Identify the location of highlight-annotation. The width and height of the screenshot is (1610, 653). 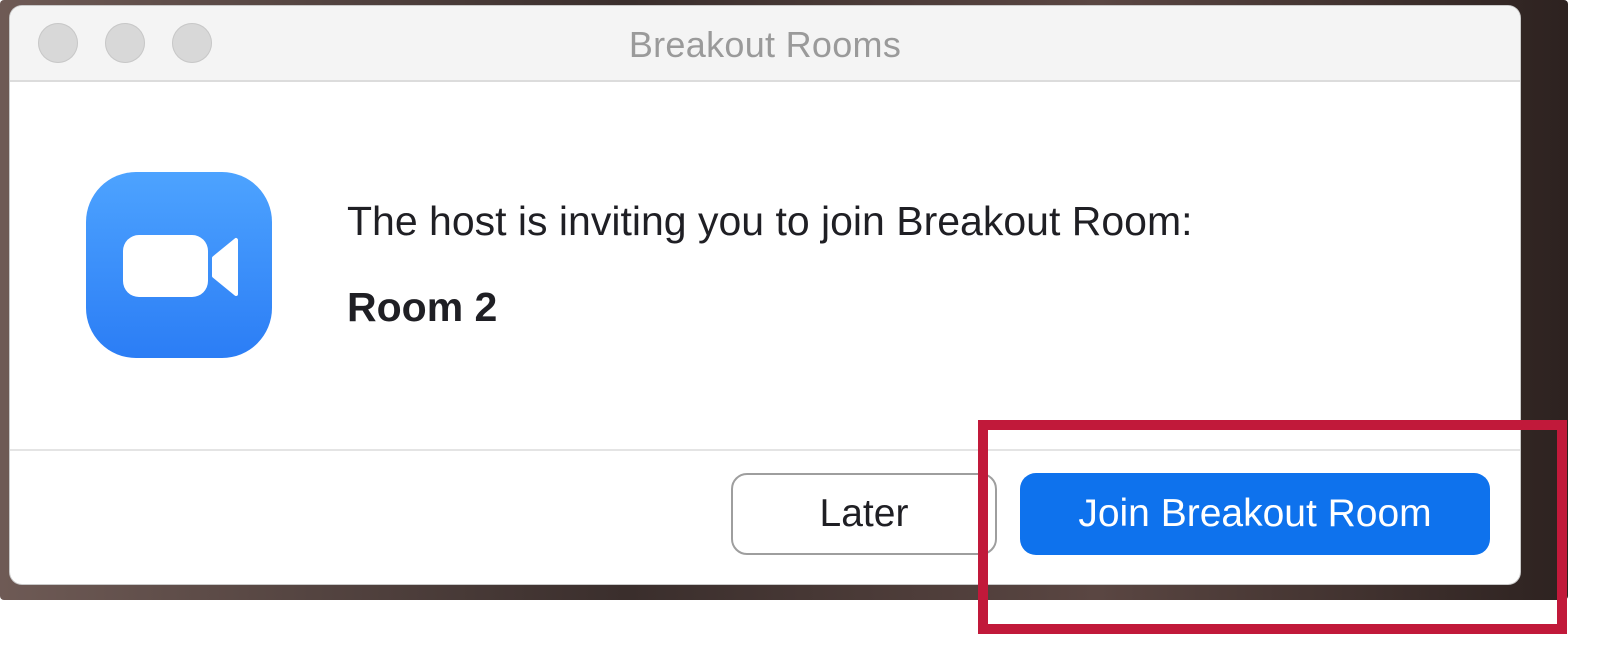
(1272, 527).